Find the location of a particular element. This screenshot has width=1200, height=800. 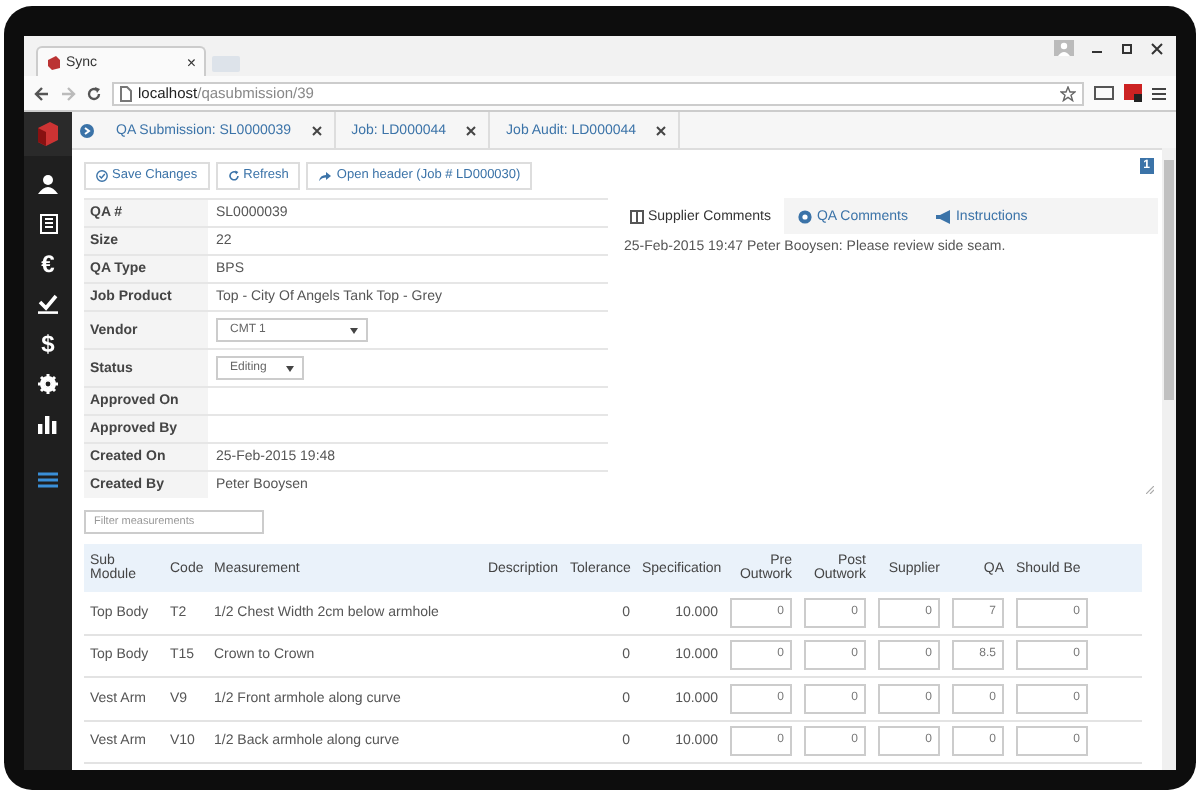

bar-chart-icon is located at coordinates (48, 424).